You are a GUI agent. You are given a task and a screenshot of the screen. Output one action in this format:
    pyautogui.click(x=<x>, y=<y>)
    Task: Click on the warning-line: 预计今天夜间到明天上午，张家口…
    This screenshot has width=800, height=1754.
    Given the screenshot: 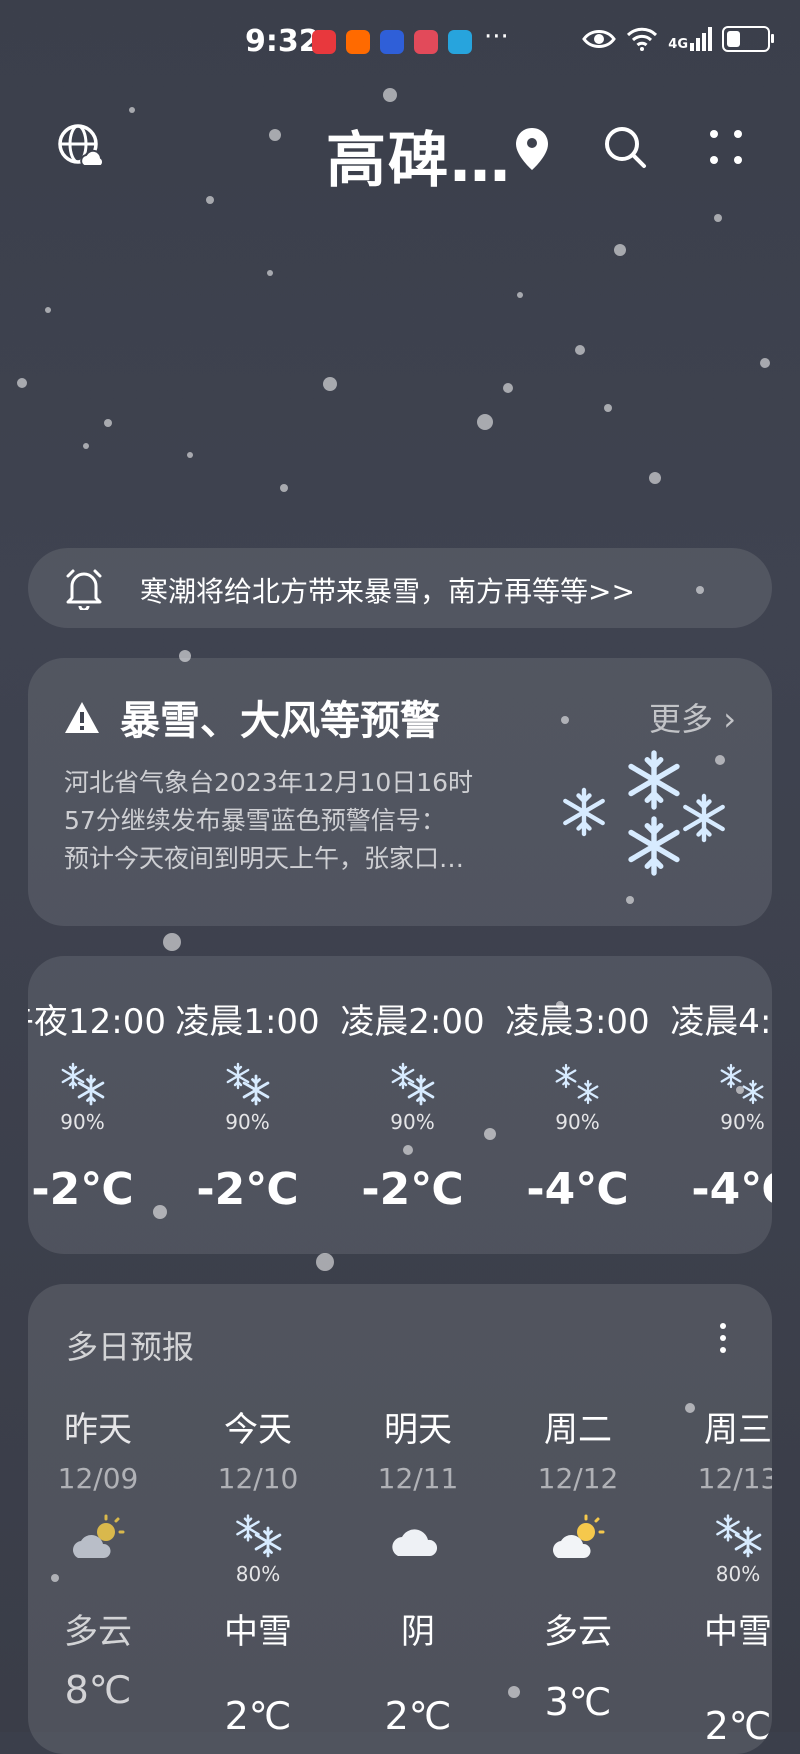 What is the action you would take?
    pyautogui.click(x=264, y=858)
    